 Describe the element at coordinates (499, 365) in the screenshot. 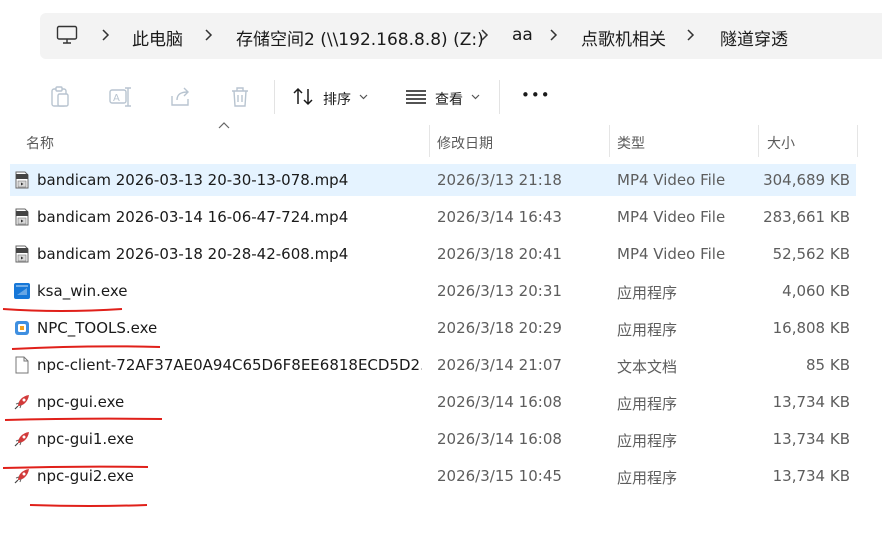

I see `file-date: 2026/3/14 21:07` at that location.